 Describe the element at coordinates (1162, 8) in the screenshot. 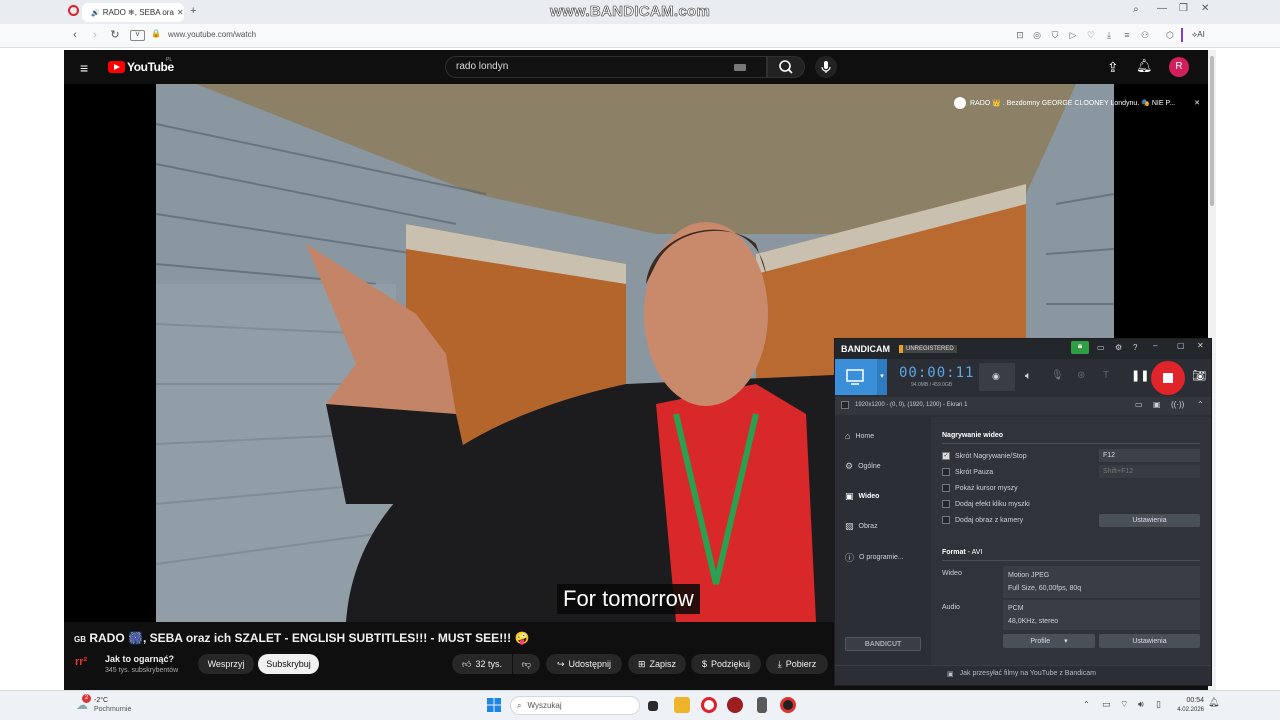

I see `minimize-button: —` at that location.